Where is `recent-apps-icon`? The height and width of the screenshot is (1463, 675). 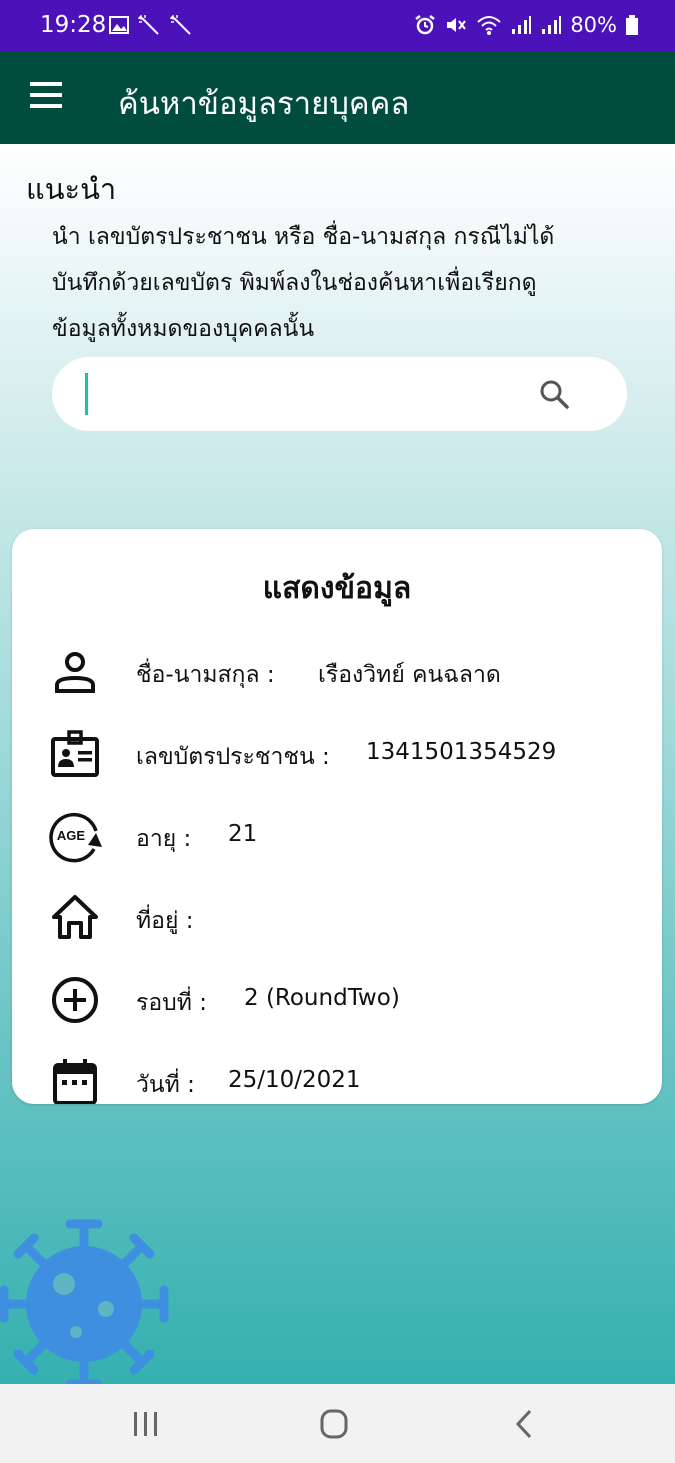
recent-apps-icon is located at coordinates (146, 1424).